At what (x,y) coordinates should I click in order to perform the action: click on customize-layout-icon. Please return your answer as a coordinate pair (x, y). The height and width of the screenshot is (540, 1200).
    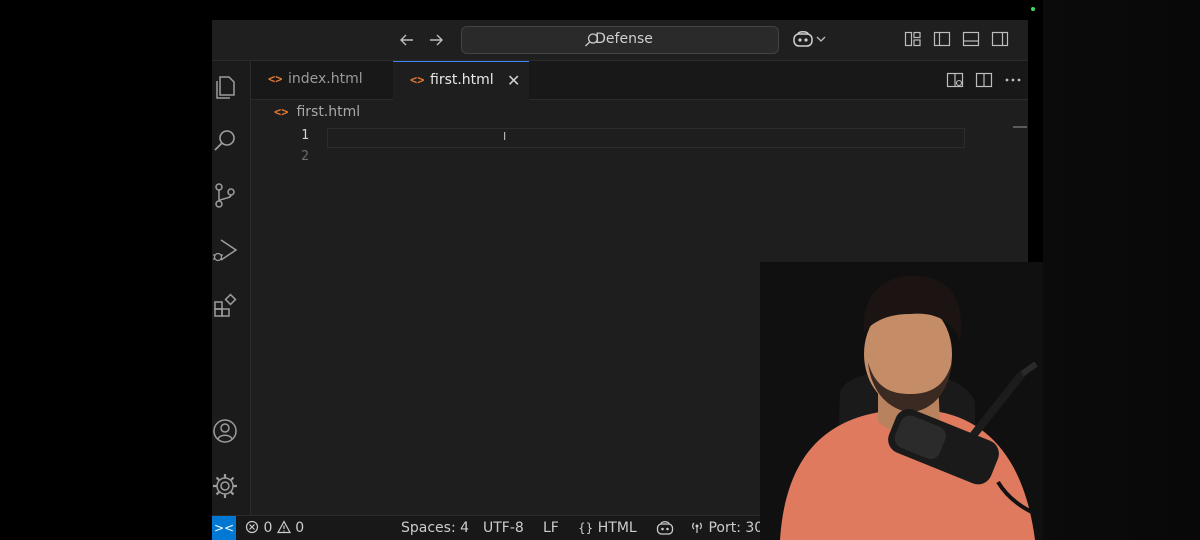
    Looking at the image, I should click on (913, 39).